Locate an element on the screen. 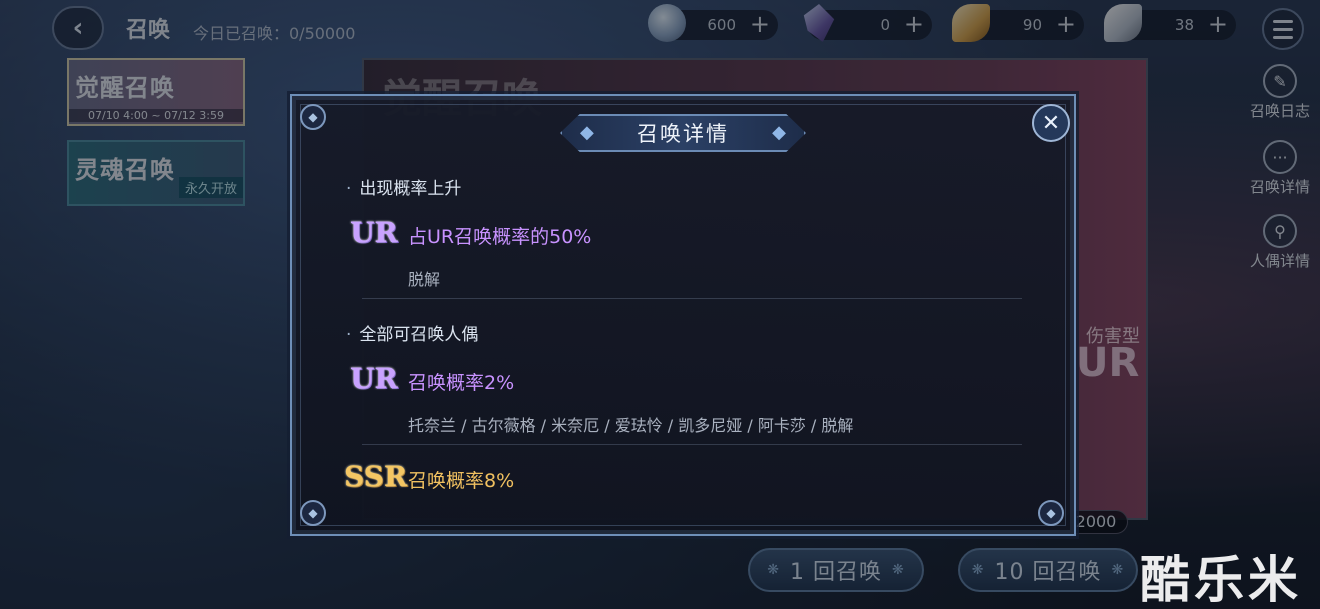  close-x-icon: ✕ is located at coordinates (1051, 123).